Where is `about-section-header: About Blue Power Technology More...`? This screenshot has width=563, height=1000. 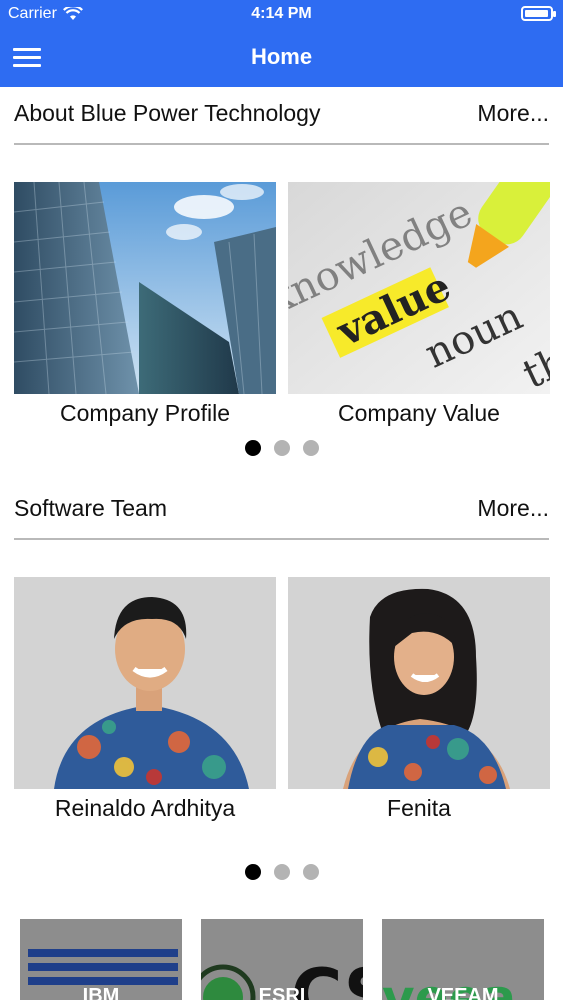
about-section-header: About Blue Power Technology More... is located at coordinates (281, 116).